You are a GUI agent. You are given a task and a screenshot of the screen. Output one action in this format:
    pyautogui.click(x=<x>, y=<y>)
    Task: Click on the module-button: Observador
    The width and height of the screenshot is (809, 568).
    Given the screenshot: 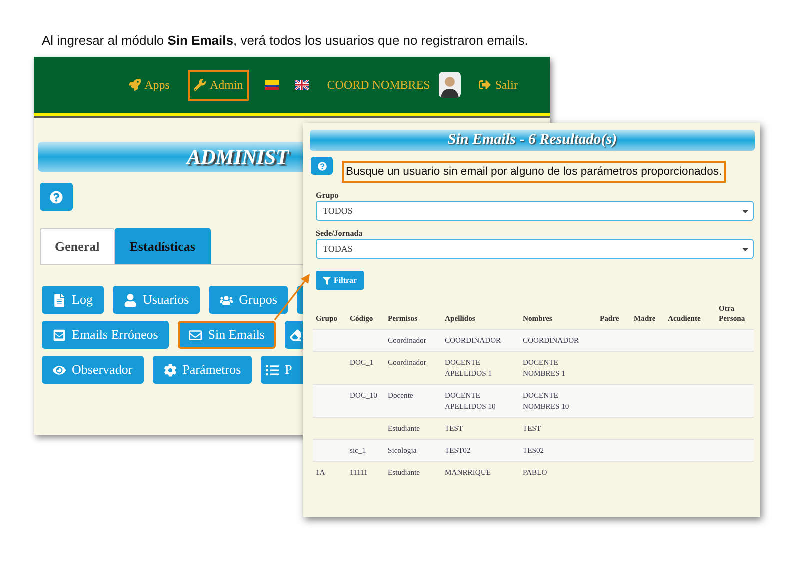 What is the action you would take?
    pyautogui.click(x=93, y=370)
    